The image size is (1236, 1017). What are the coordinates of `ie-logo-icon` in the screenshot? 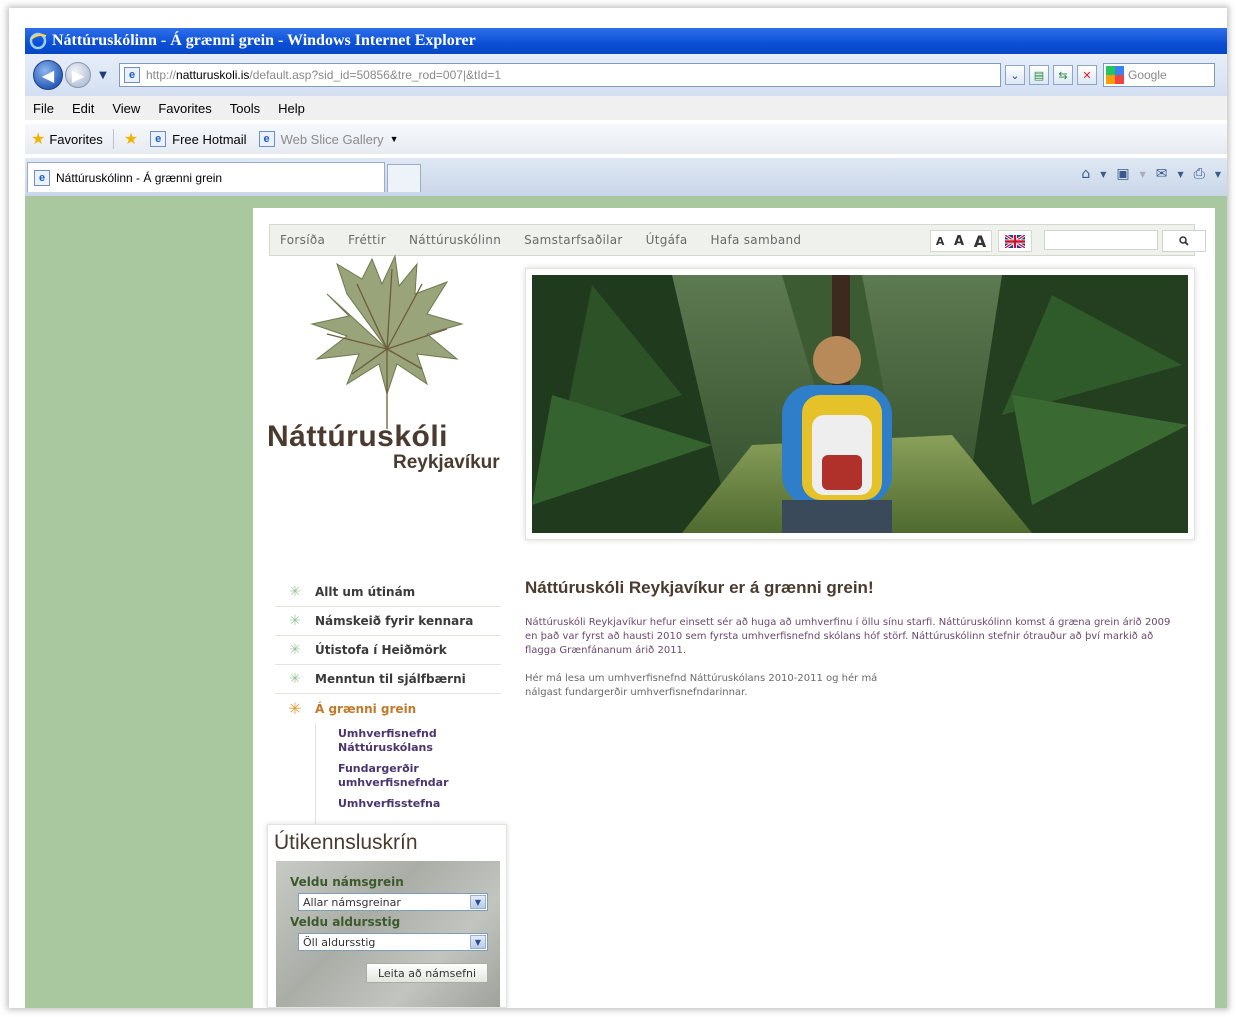 It's located at (38, 41).